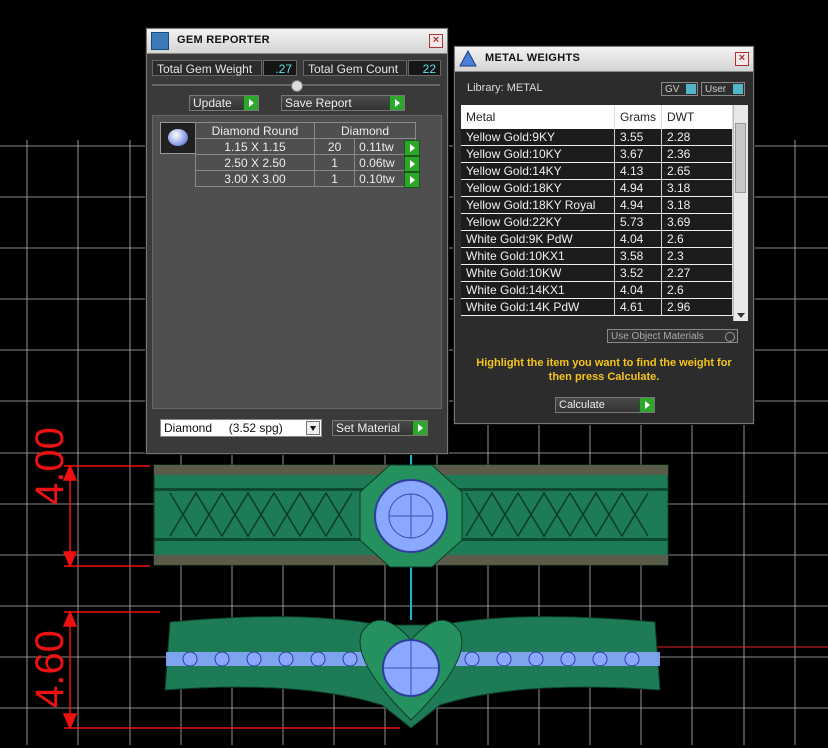 Image resolution: width=828 pixels, height=748 pixels. What do you see at coordinates (538, 290) in the screenshot?
I see `metal-name: White Gold:14KX1` at bounding box center [538, 290].